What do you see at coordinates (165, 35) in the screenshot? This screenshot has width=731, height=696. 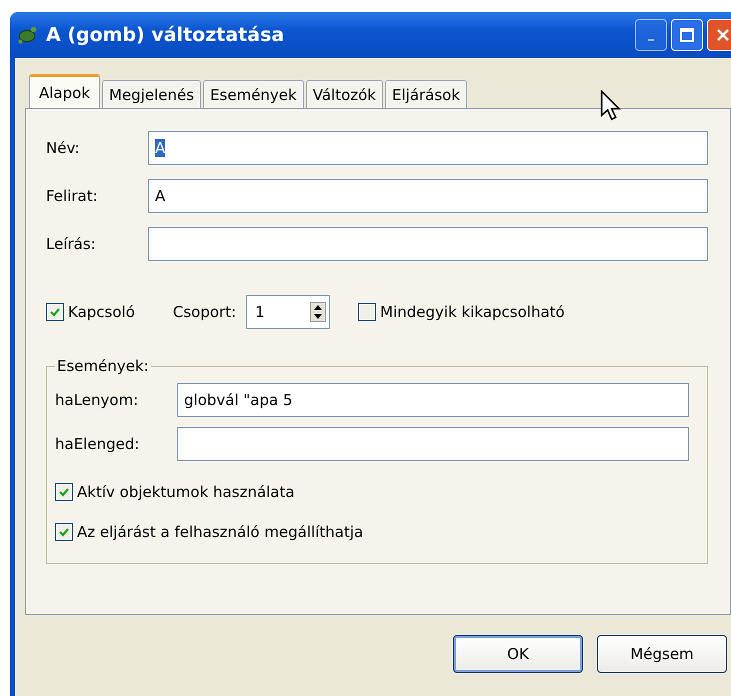 I see `window-title: A (gomb) változtatása` at bounding box center [165, 35].